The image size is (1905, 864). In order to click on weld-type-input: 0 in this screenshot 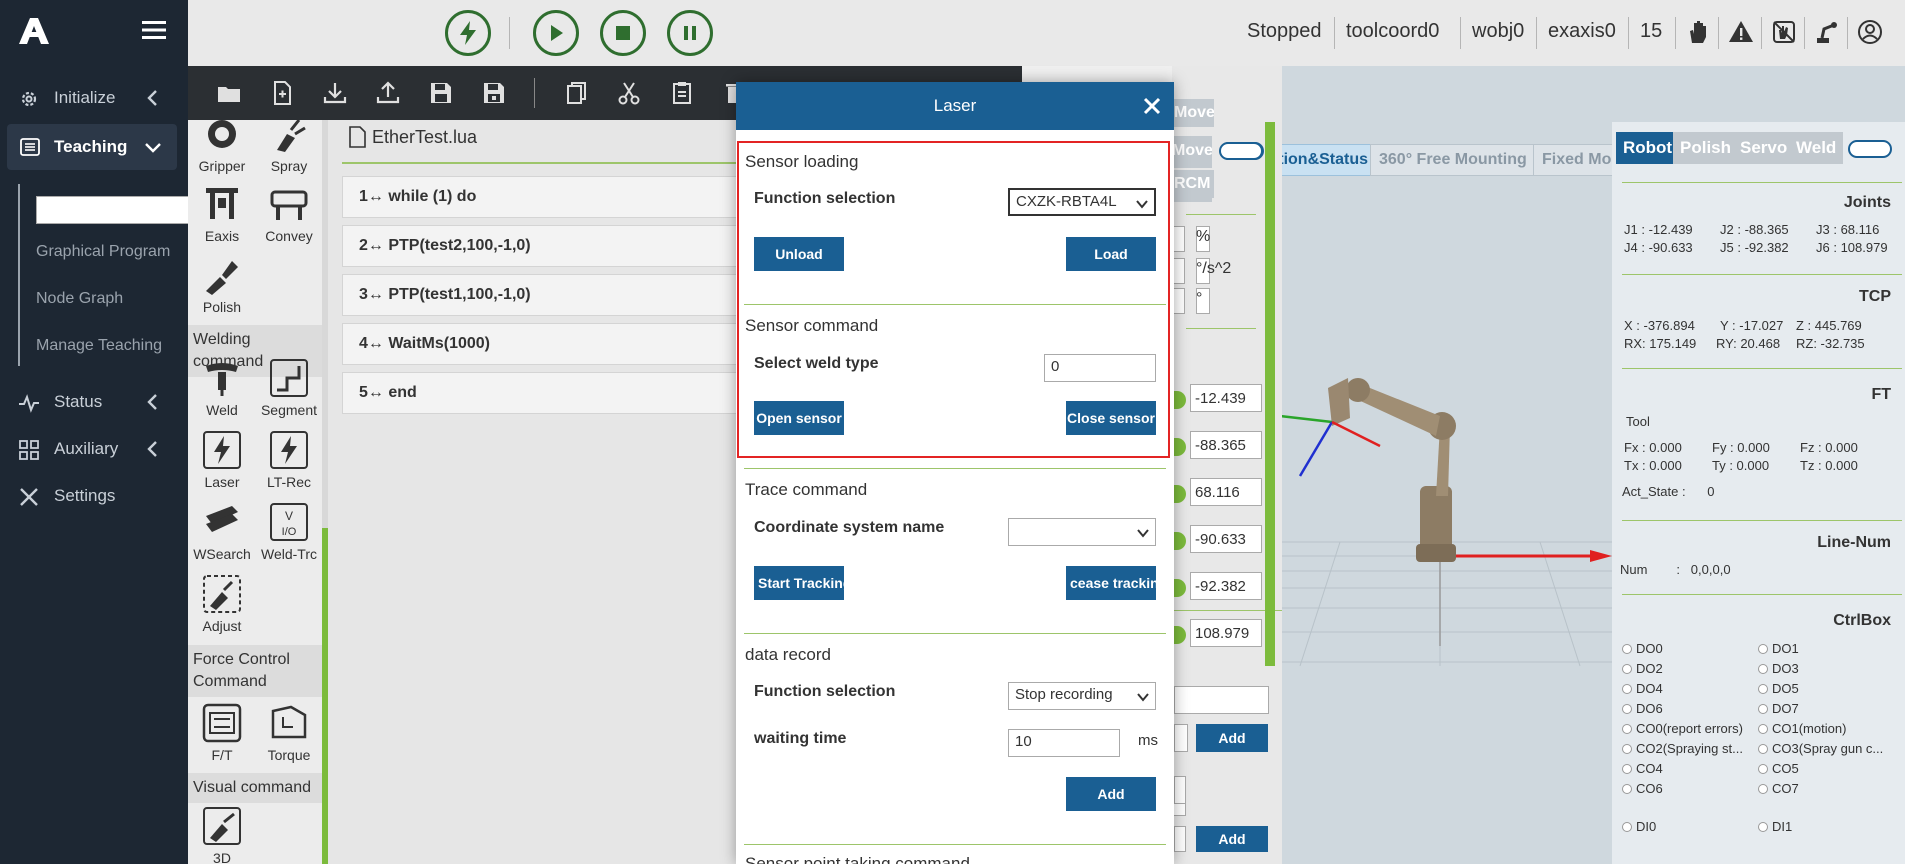, I will do `click(1100, 368)`.